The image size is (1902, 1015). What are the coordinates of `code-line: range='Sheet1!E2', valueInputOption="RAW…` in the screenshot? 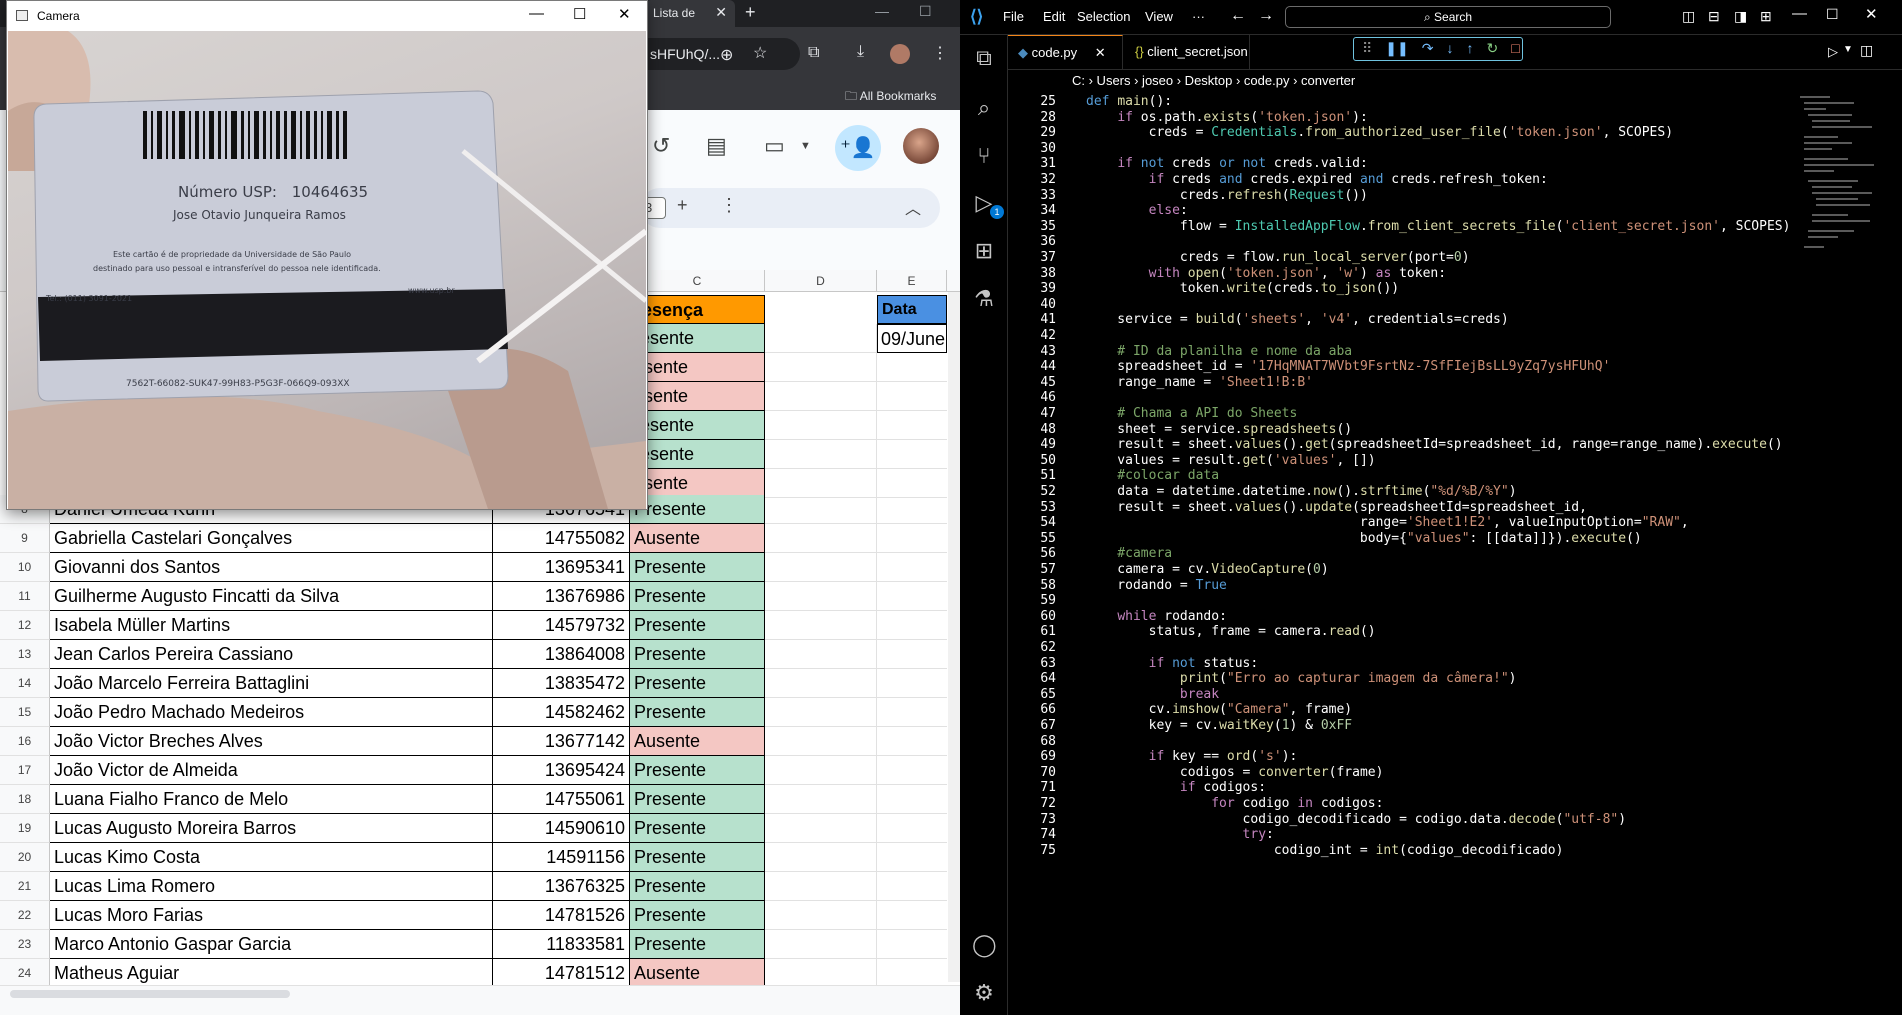 It's located at (1387, 522).